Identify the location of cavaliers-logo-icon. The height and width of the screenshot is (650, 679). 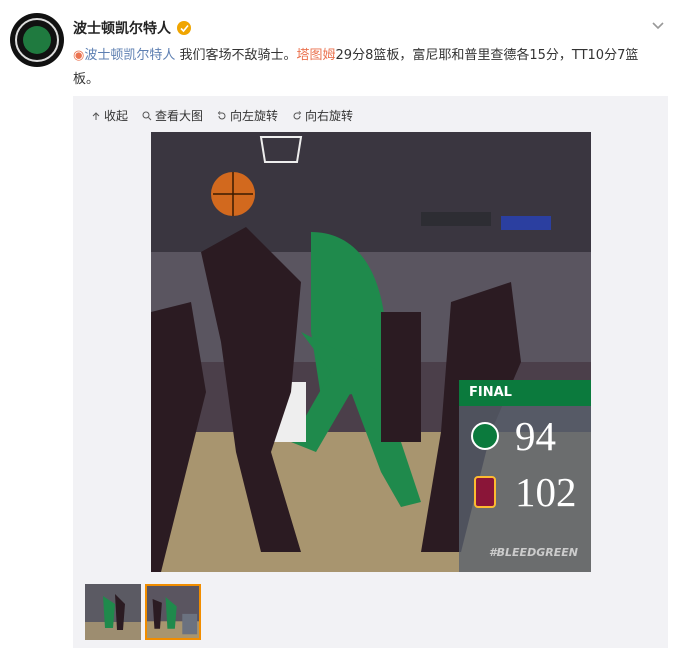
(485, 492).